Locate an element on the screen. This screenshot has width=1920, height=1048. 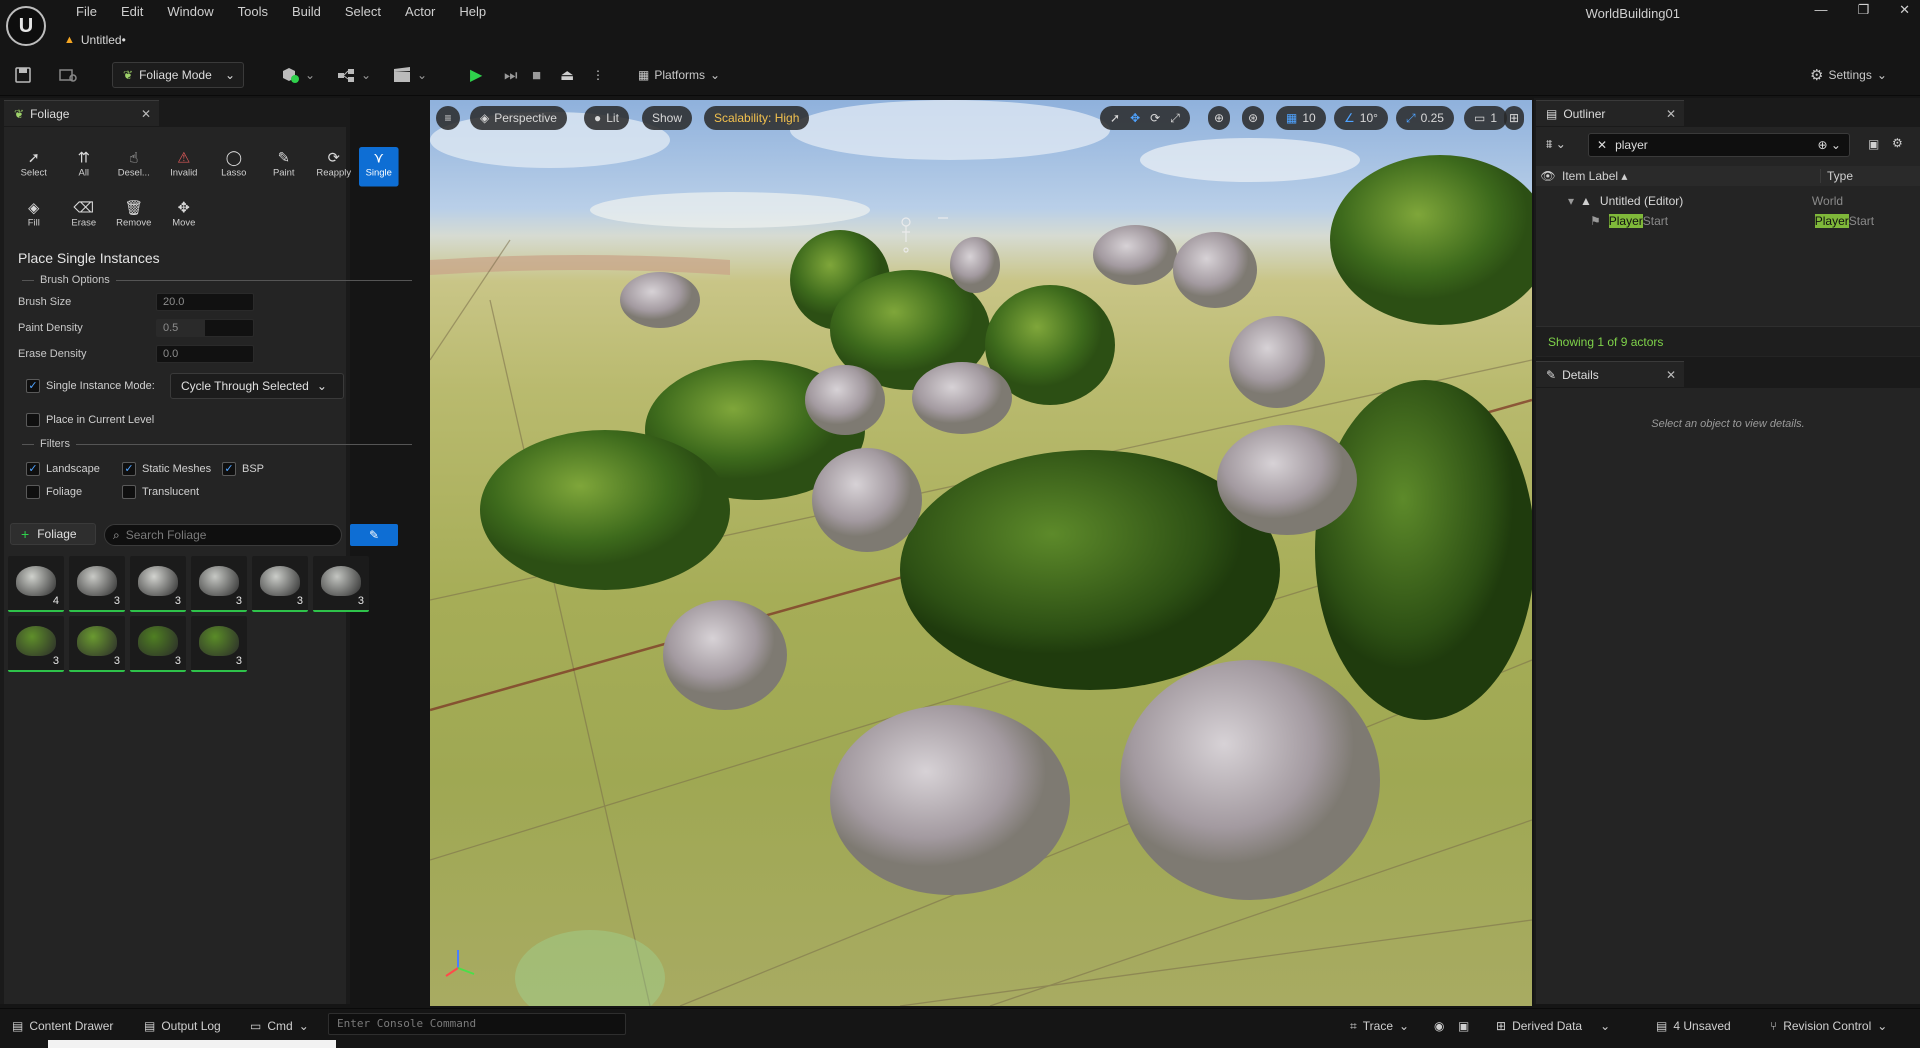
save-icon is located at coordinates (23, 75).